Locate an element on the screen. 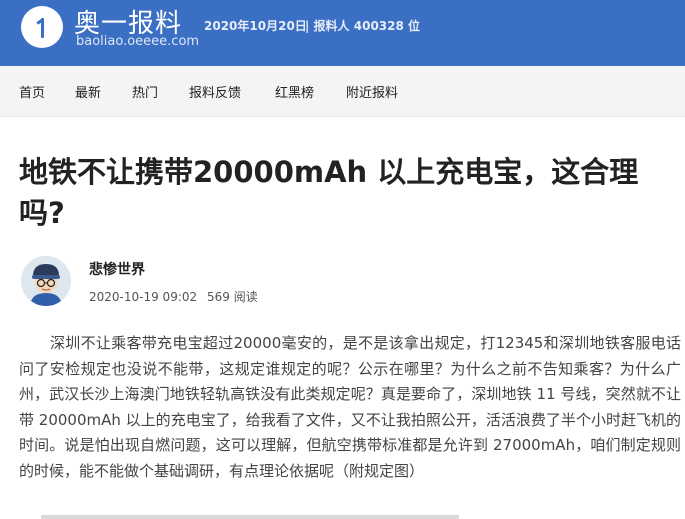 The height and width of the screenshot is (519, 685). nav-item-hot: 热门 is located at coordinates (145, 91).